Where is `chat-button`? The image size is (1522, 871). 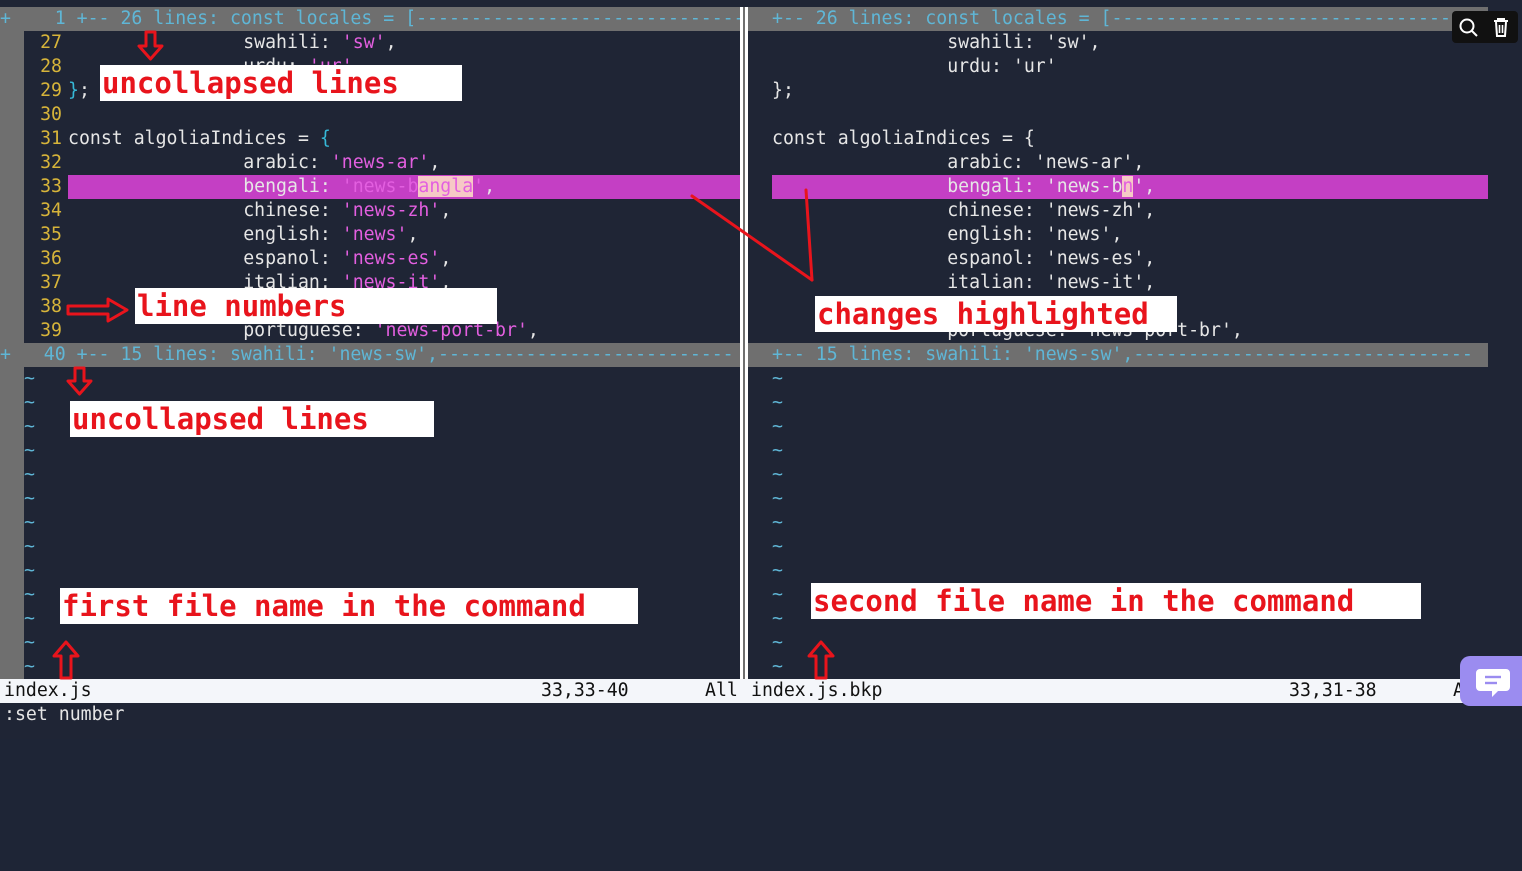
chat-button is located at coordinates (1491, 681).